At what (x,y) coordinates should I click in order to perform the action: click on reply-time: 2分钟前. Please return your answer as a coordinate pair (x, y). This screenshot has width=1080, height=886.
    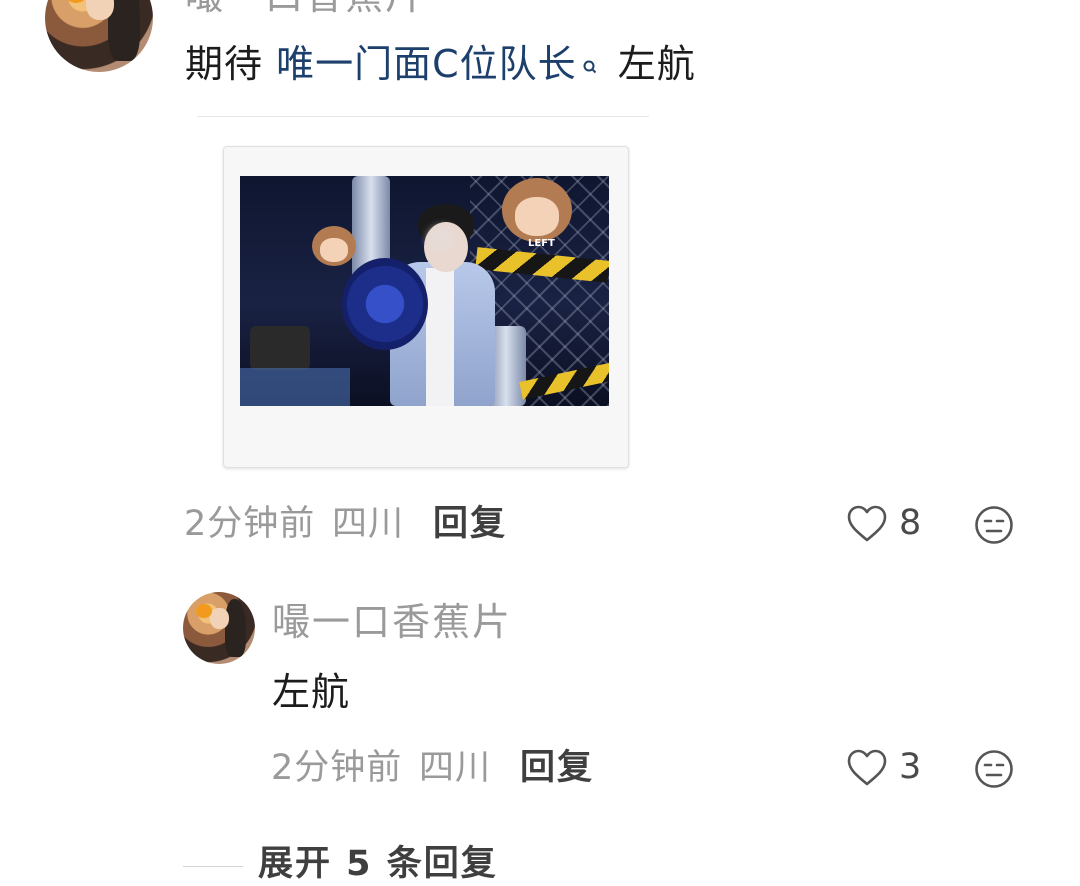
    Looking at the image, I should click on (337, 768).